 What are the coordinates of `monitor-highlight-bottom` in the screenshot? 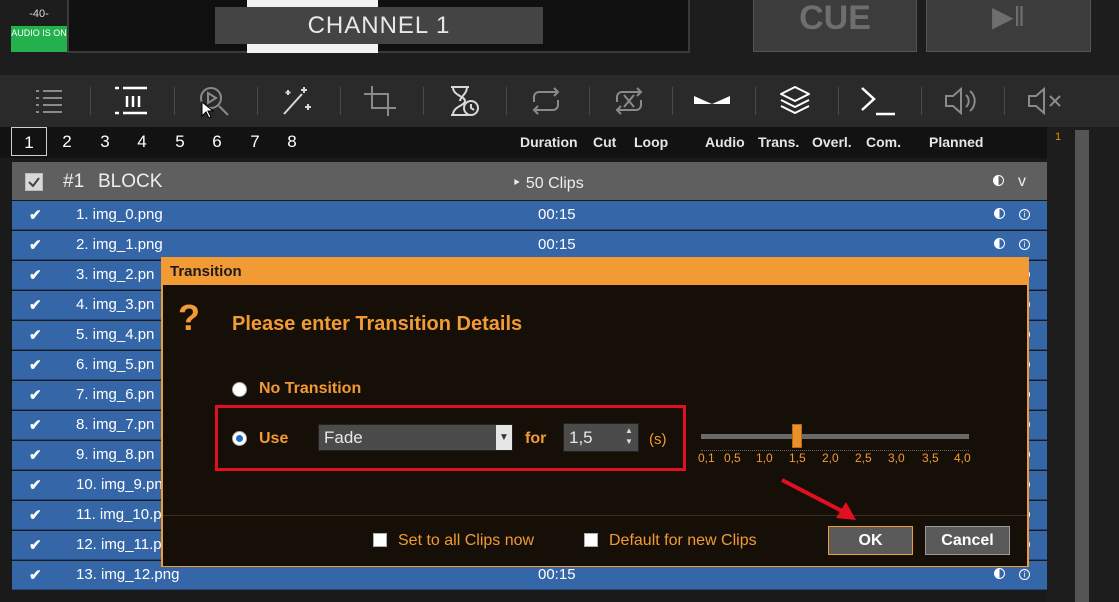 It's located at (312, 48).